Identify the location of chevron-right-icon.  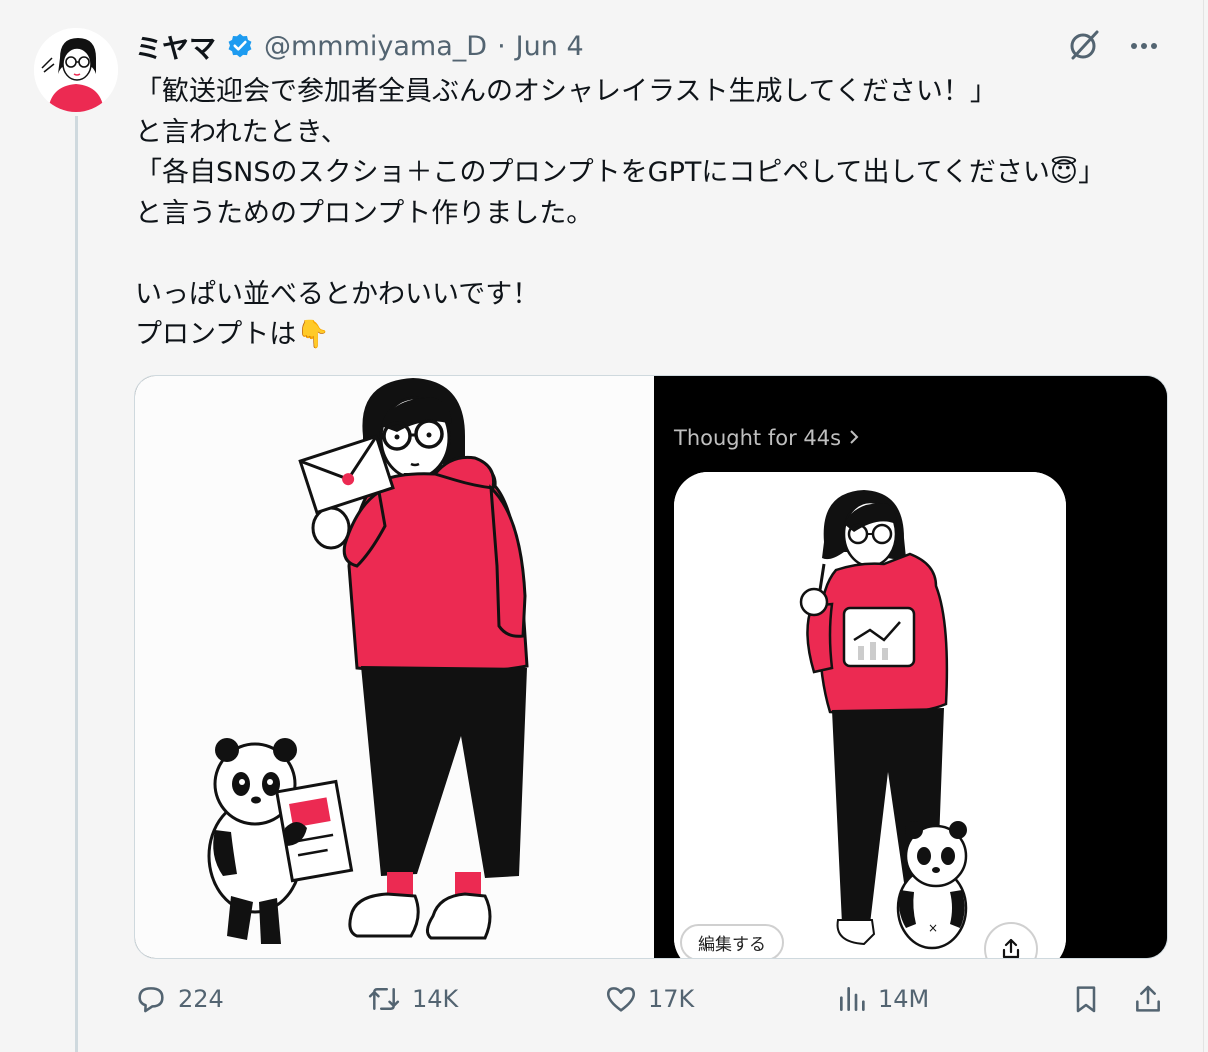
(854, 438).